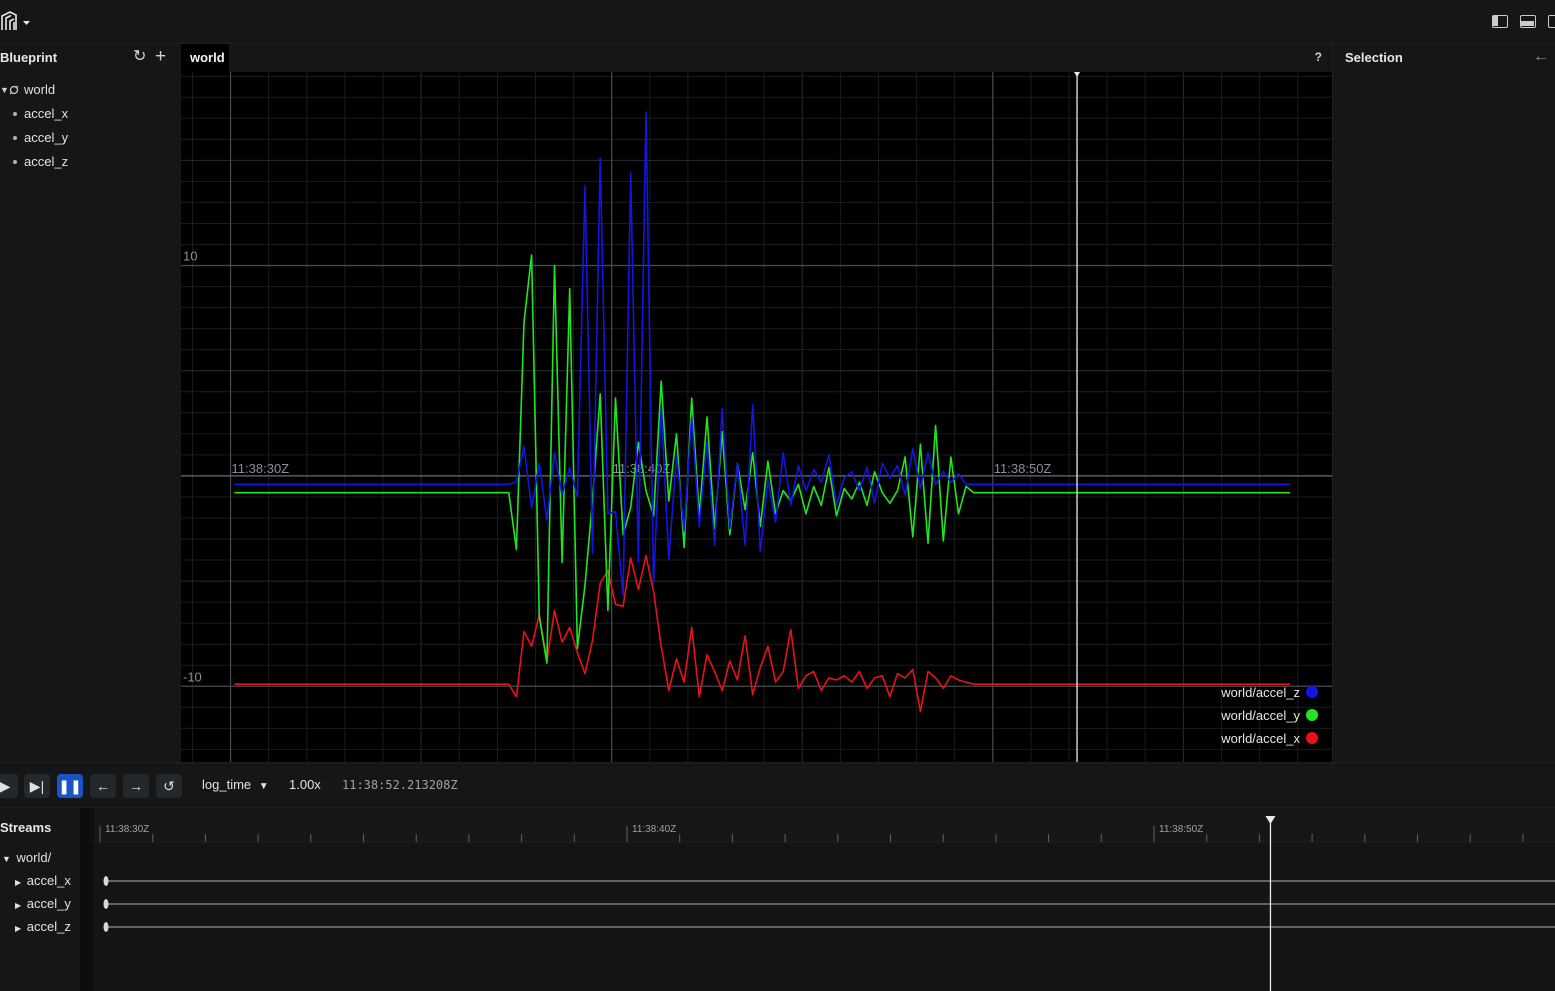 This screenshot has width=1555, height=991. What do you see at coordinates (1500, 21) in the screenshot?
I see `toggle-left-panel-button` at bounding box center [1500, 21].